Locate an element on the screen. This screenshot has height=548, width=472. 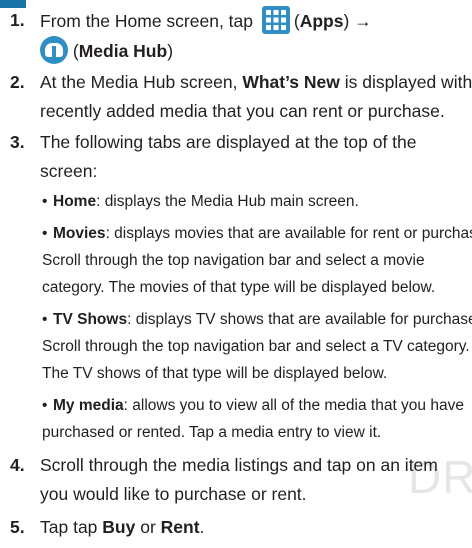
step-1-line-1: From the Home screen, tap (Apps) → is located at coordinates (256, 21).